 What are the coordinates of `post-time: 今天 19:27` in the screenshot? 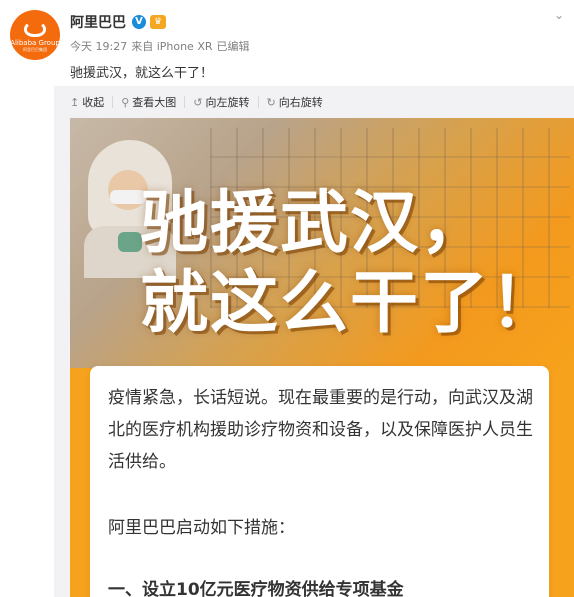 It's located at (98, 46).